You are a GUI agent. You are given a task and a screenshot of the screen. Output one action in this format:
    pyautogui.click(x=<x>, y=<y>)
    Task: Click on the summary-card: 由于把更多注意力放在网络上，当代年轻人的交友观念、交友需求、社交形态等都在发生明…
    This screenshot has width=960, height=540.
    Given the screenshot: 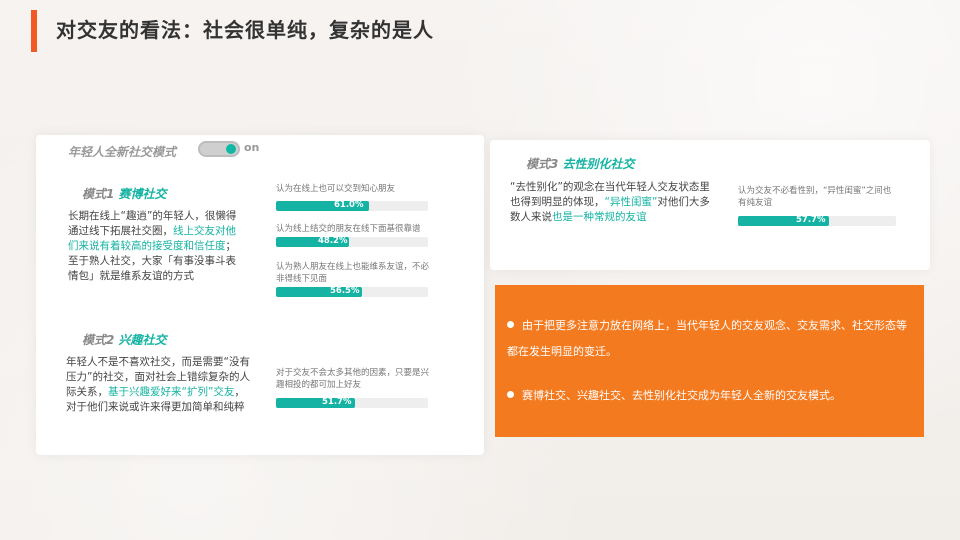 What is the action you would take?
    pyautogui.click(x=709, y=361)
    